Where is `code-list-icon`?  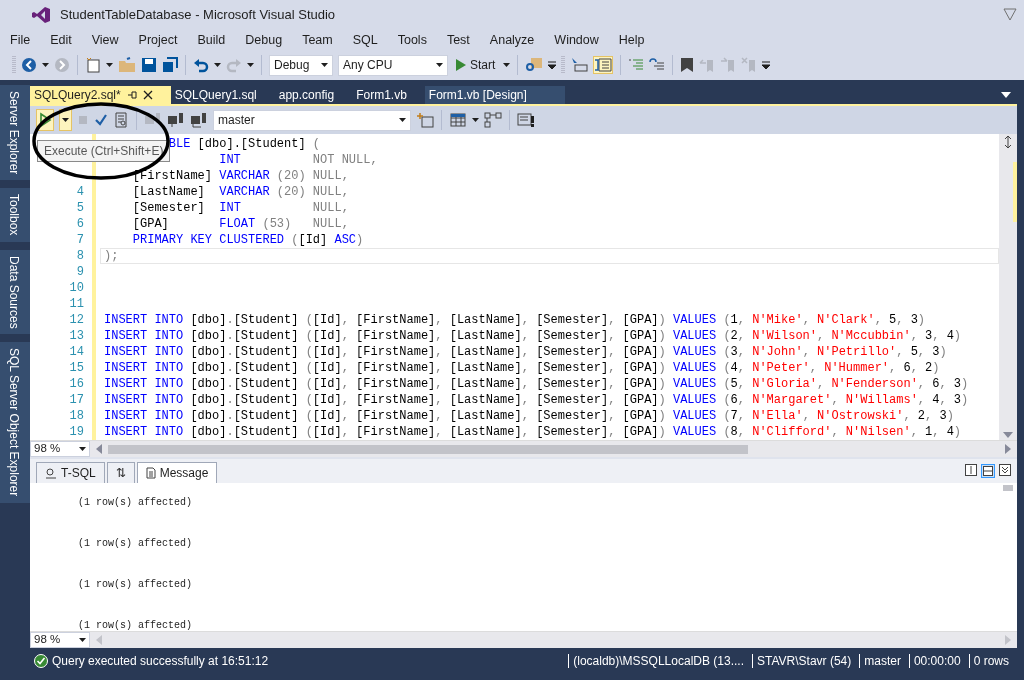 code-list-icon is located at coordinates (603, 65).